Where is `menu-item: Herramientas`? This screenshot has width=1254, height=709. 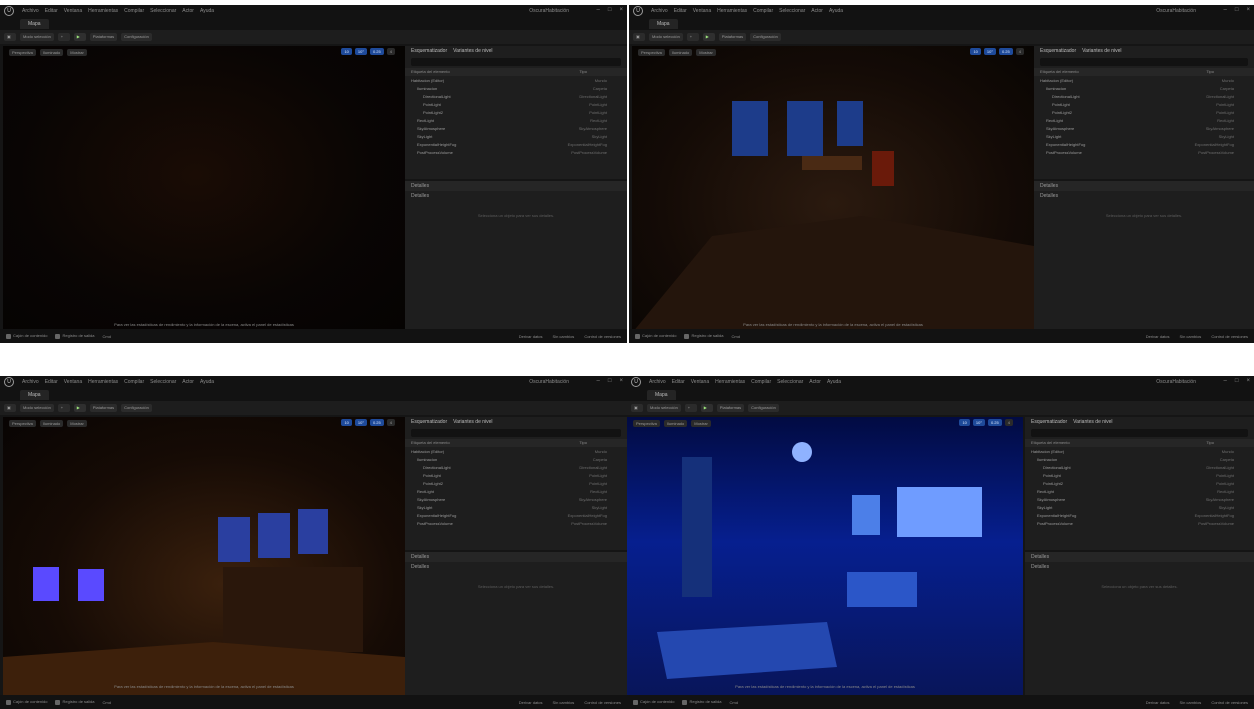
menu-item: Herramientas is located at coordinates (103, 11).